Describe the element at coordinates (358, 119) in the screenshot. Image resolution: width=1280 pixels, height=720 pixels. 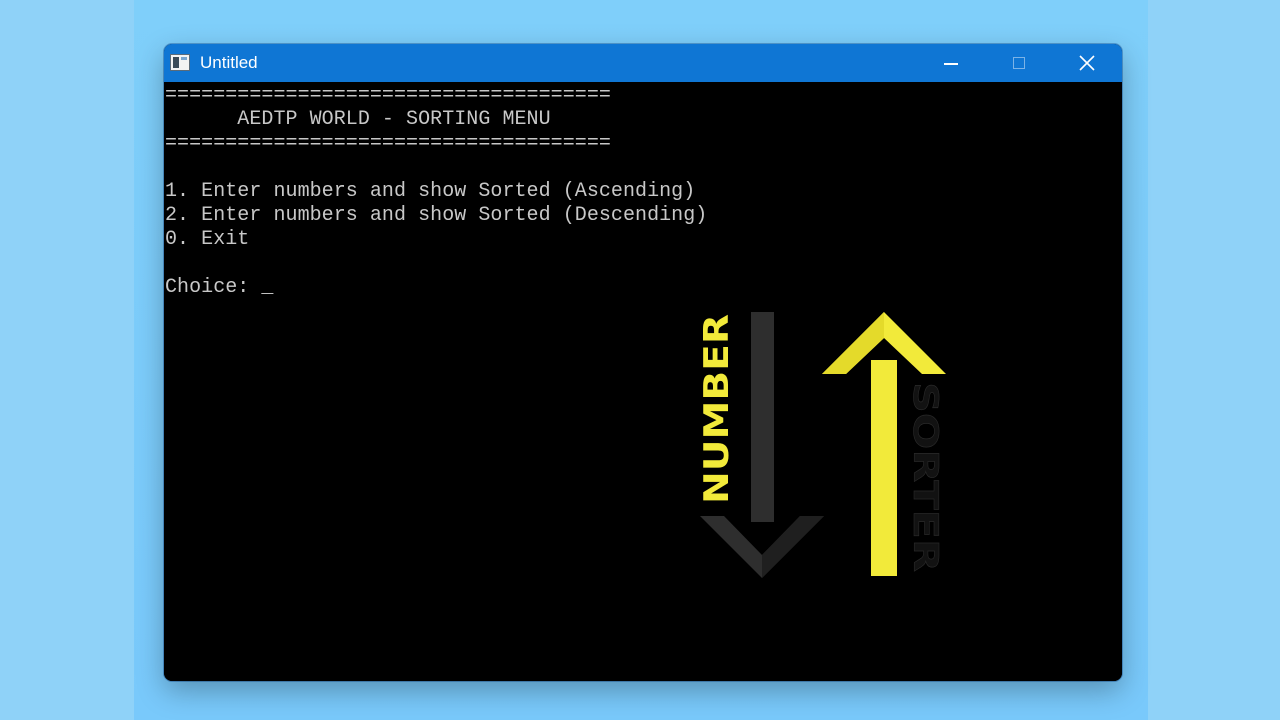
I see `menu-title: AEDTP WORLD - SORTING MENU` at that location.